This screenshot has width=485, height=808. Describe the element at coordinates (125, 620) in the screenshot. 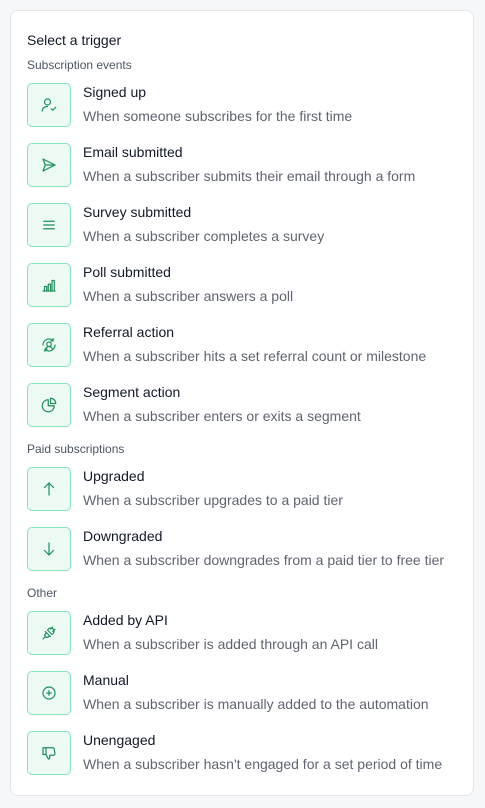

I see `trigger-title: Added by API` at that location.